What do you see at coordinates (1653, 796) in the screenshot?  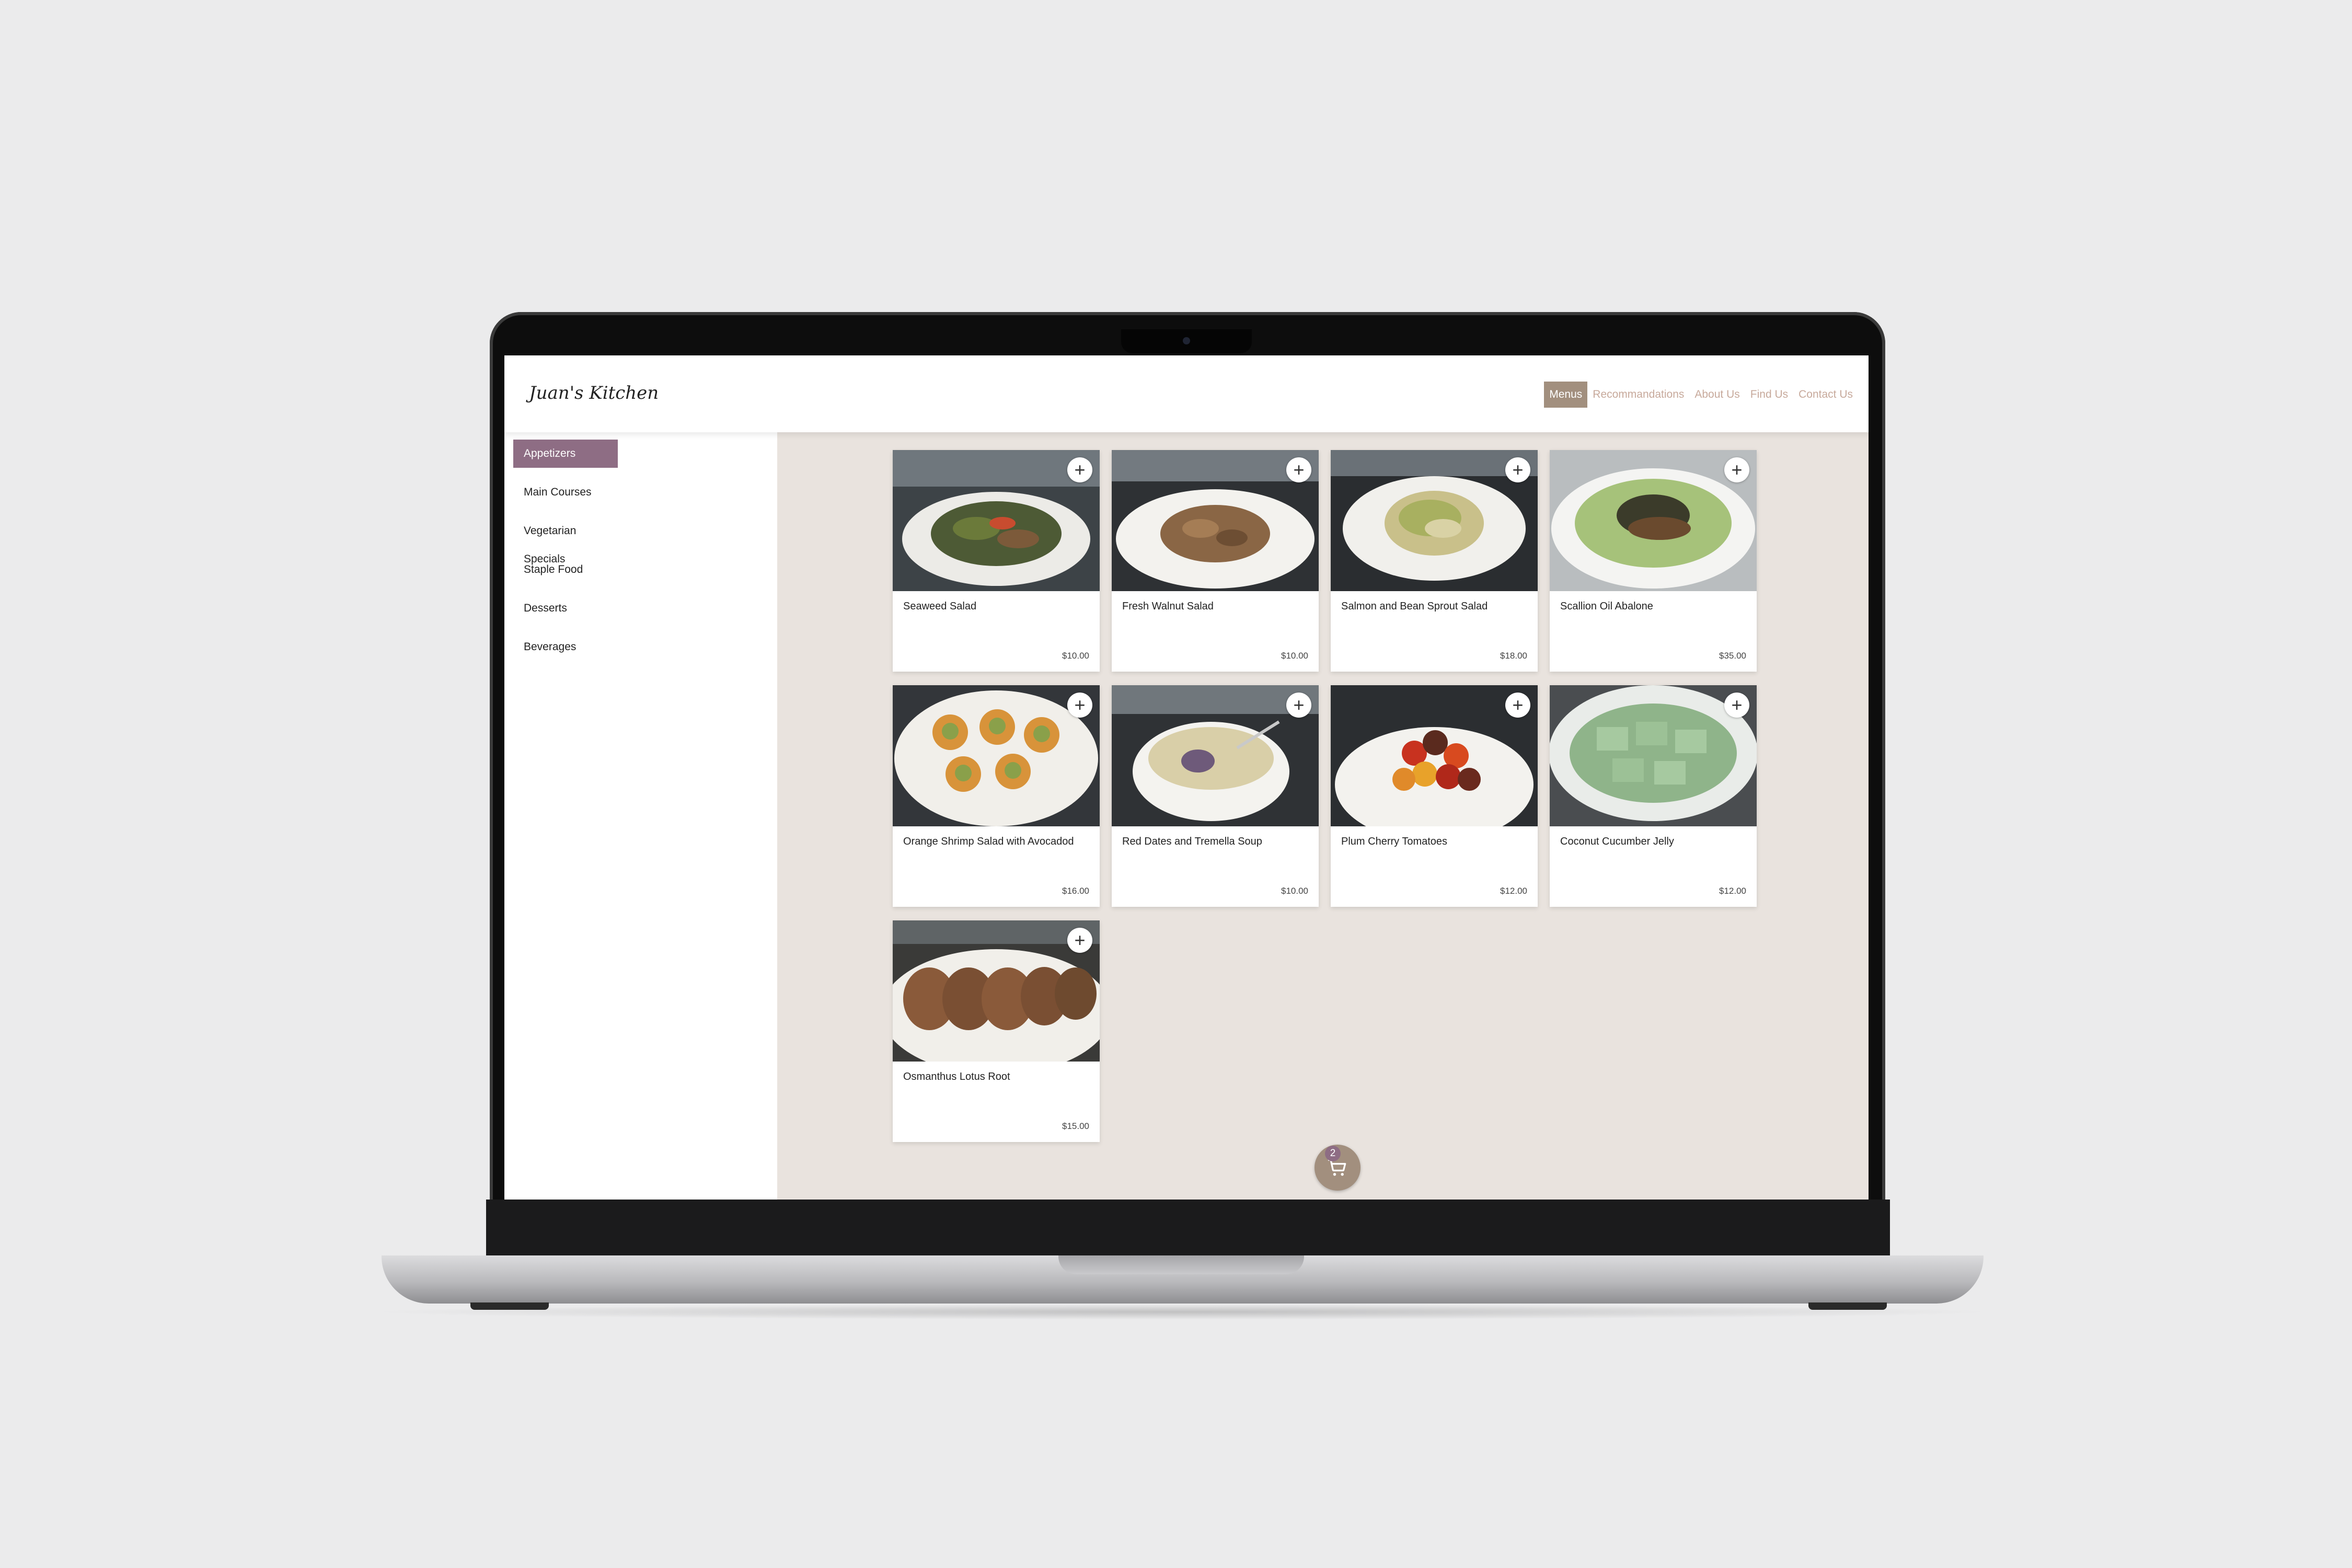 I see `menu-card: + Coconut Cucumber Jelly $12.00` at bounding box center [1653, 796].